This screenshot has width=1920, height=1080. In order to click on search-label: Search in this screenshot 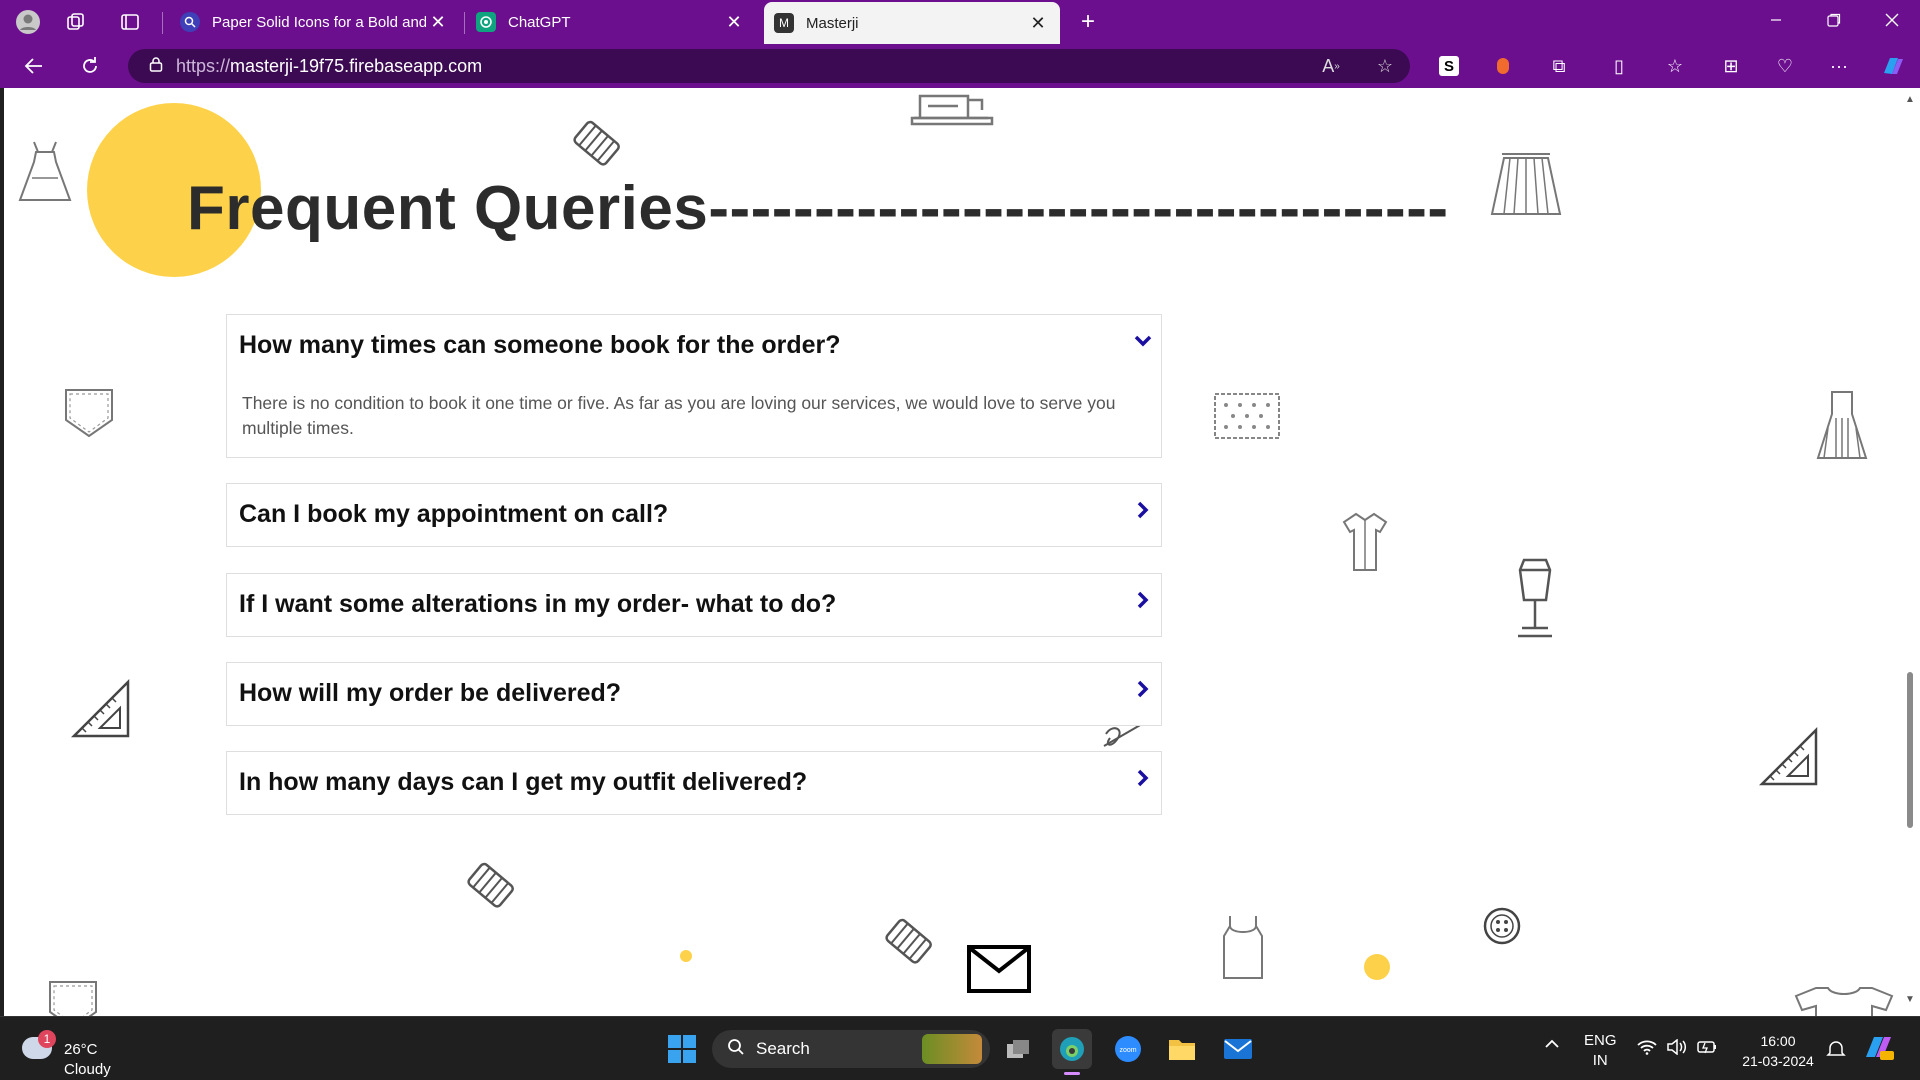, I will do `click(783, 1048)`.